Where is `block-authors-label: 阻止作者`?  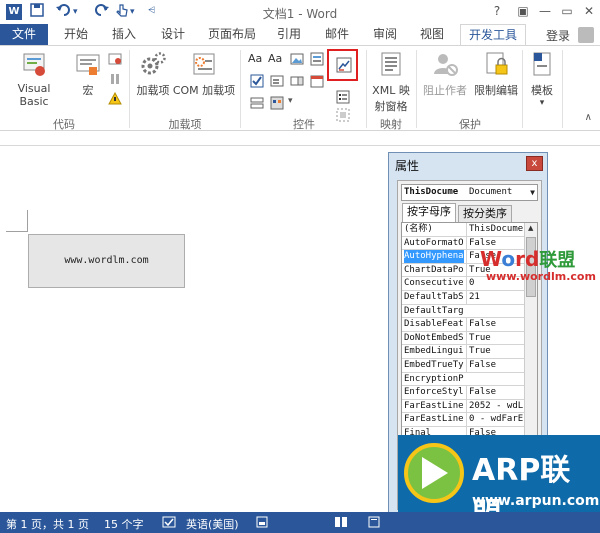
block-authors-label: 阻止作者 is located at coordinates (445, 90).